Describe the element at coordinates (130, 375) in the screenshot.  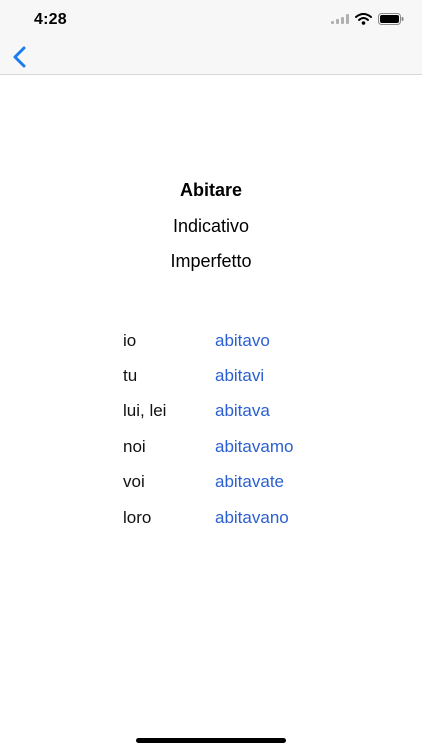
I see `pronoun: tu` at that location.